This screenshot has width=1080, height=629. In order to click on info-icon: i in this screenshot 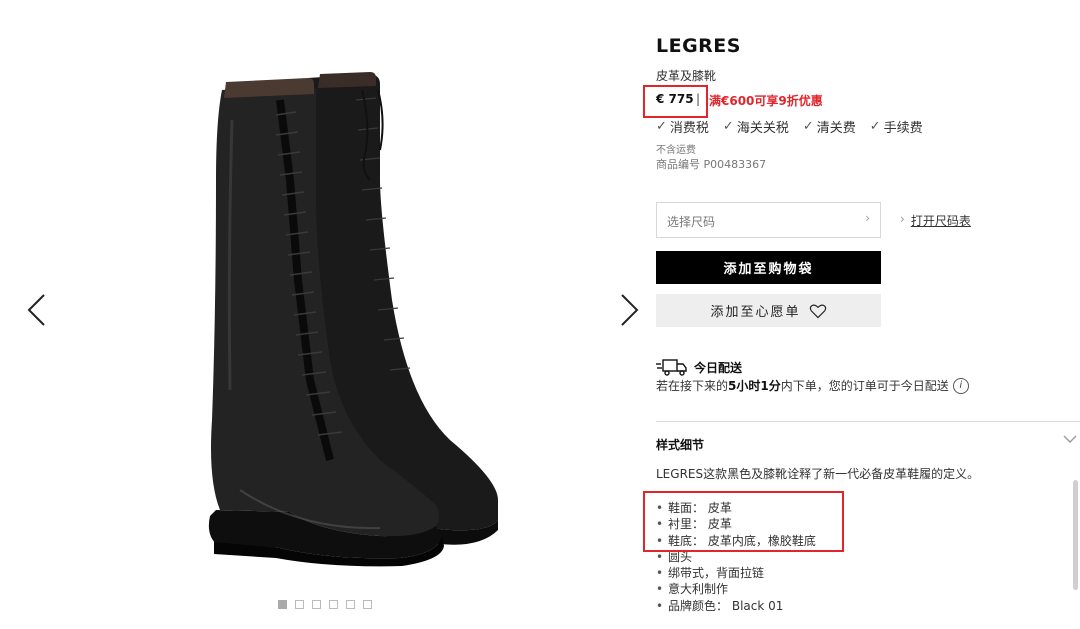, I will do `click(960, 385)`.